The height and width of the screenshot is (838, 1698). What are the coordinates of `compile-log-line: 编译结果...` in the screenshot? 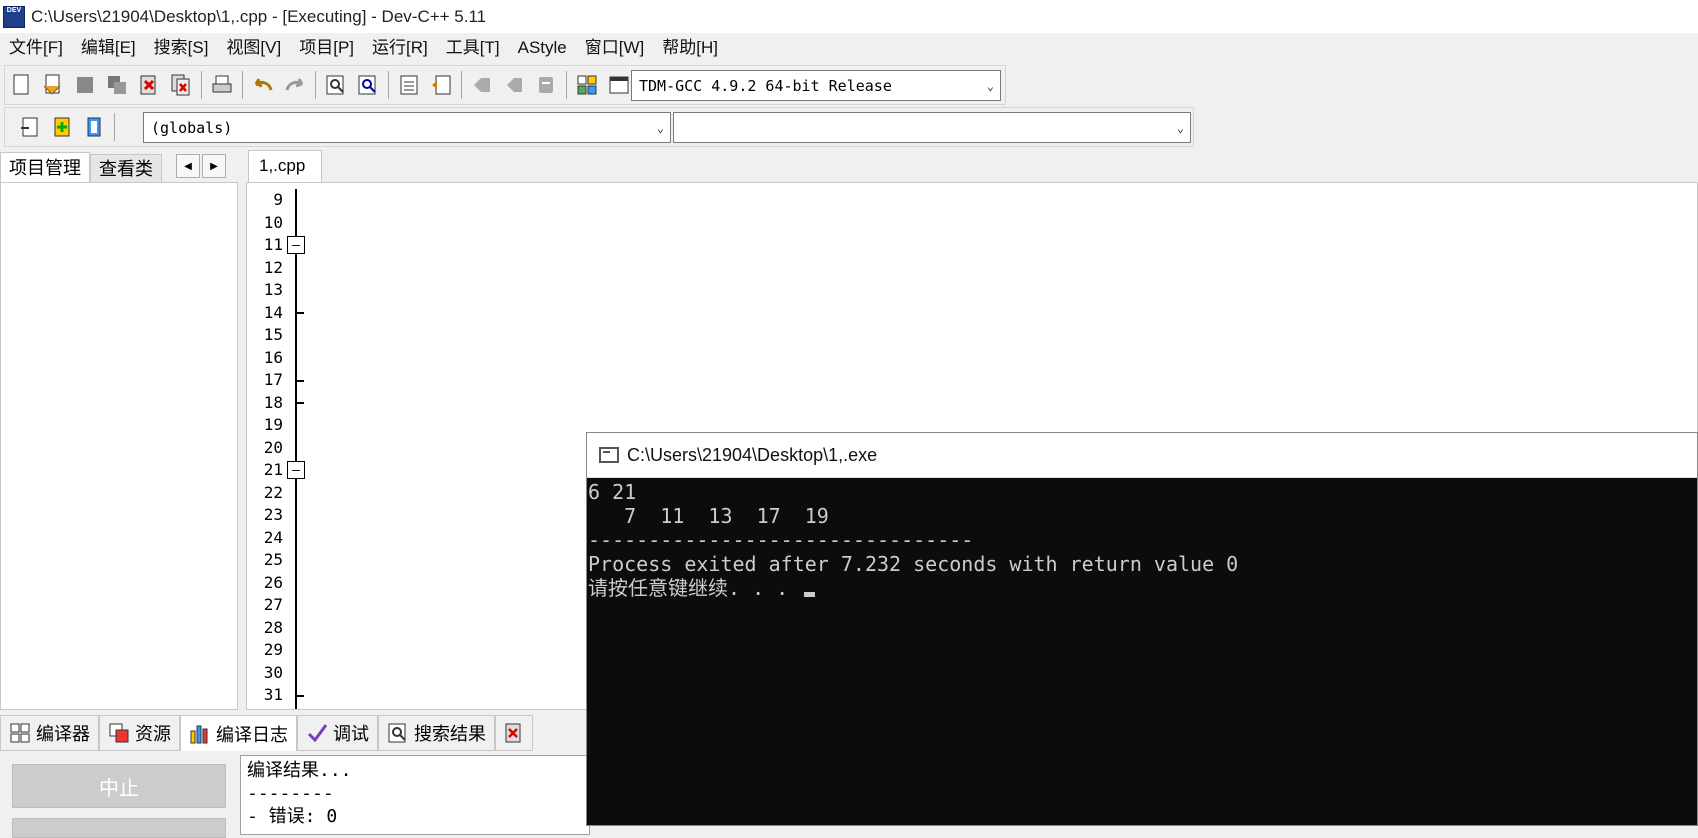 It's located at (299, 770).